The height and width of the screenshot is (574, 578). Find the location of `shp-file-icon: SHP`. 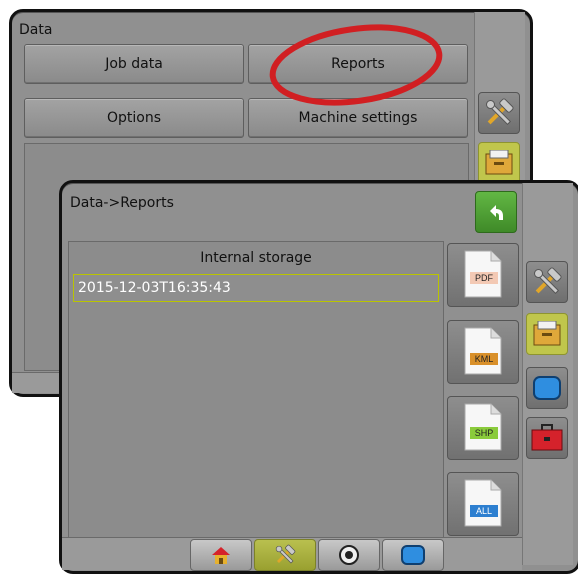

shp-file-icon: SHP is located at coordinates (483, 427).